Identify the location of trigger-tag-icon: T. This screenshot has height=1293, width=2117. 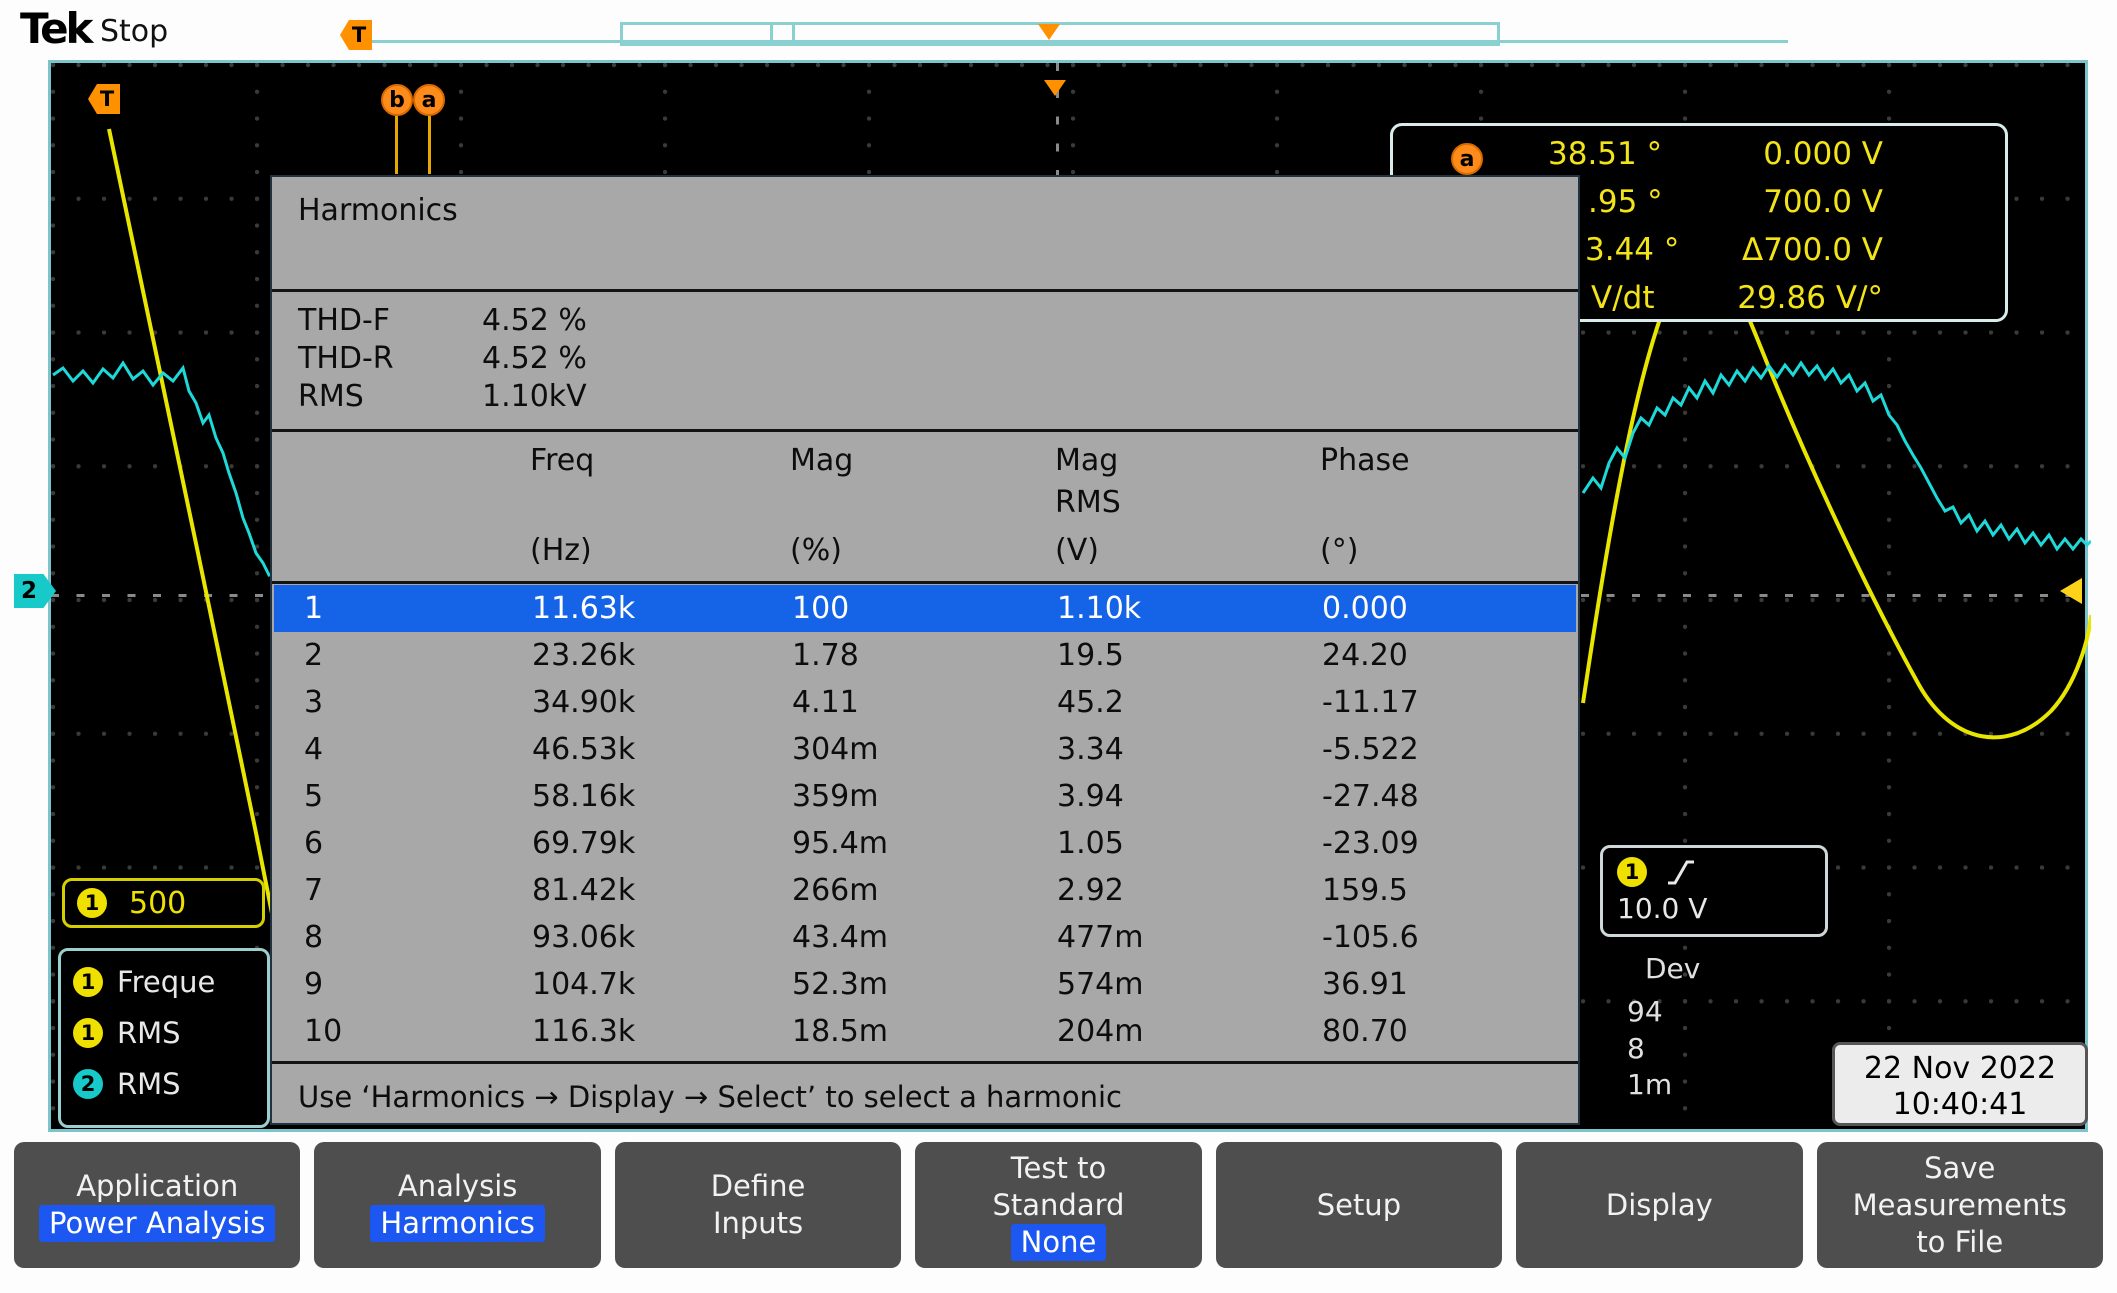
(356, 35).